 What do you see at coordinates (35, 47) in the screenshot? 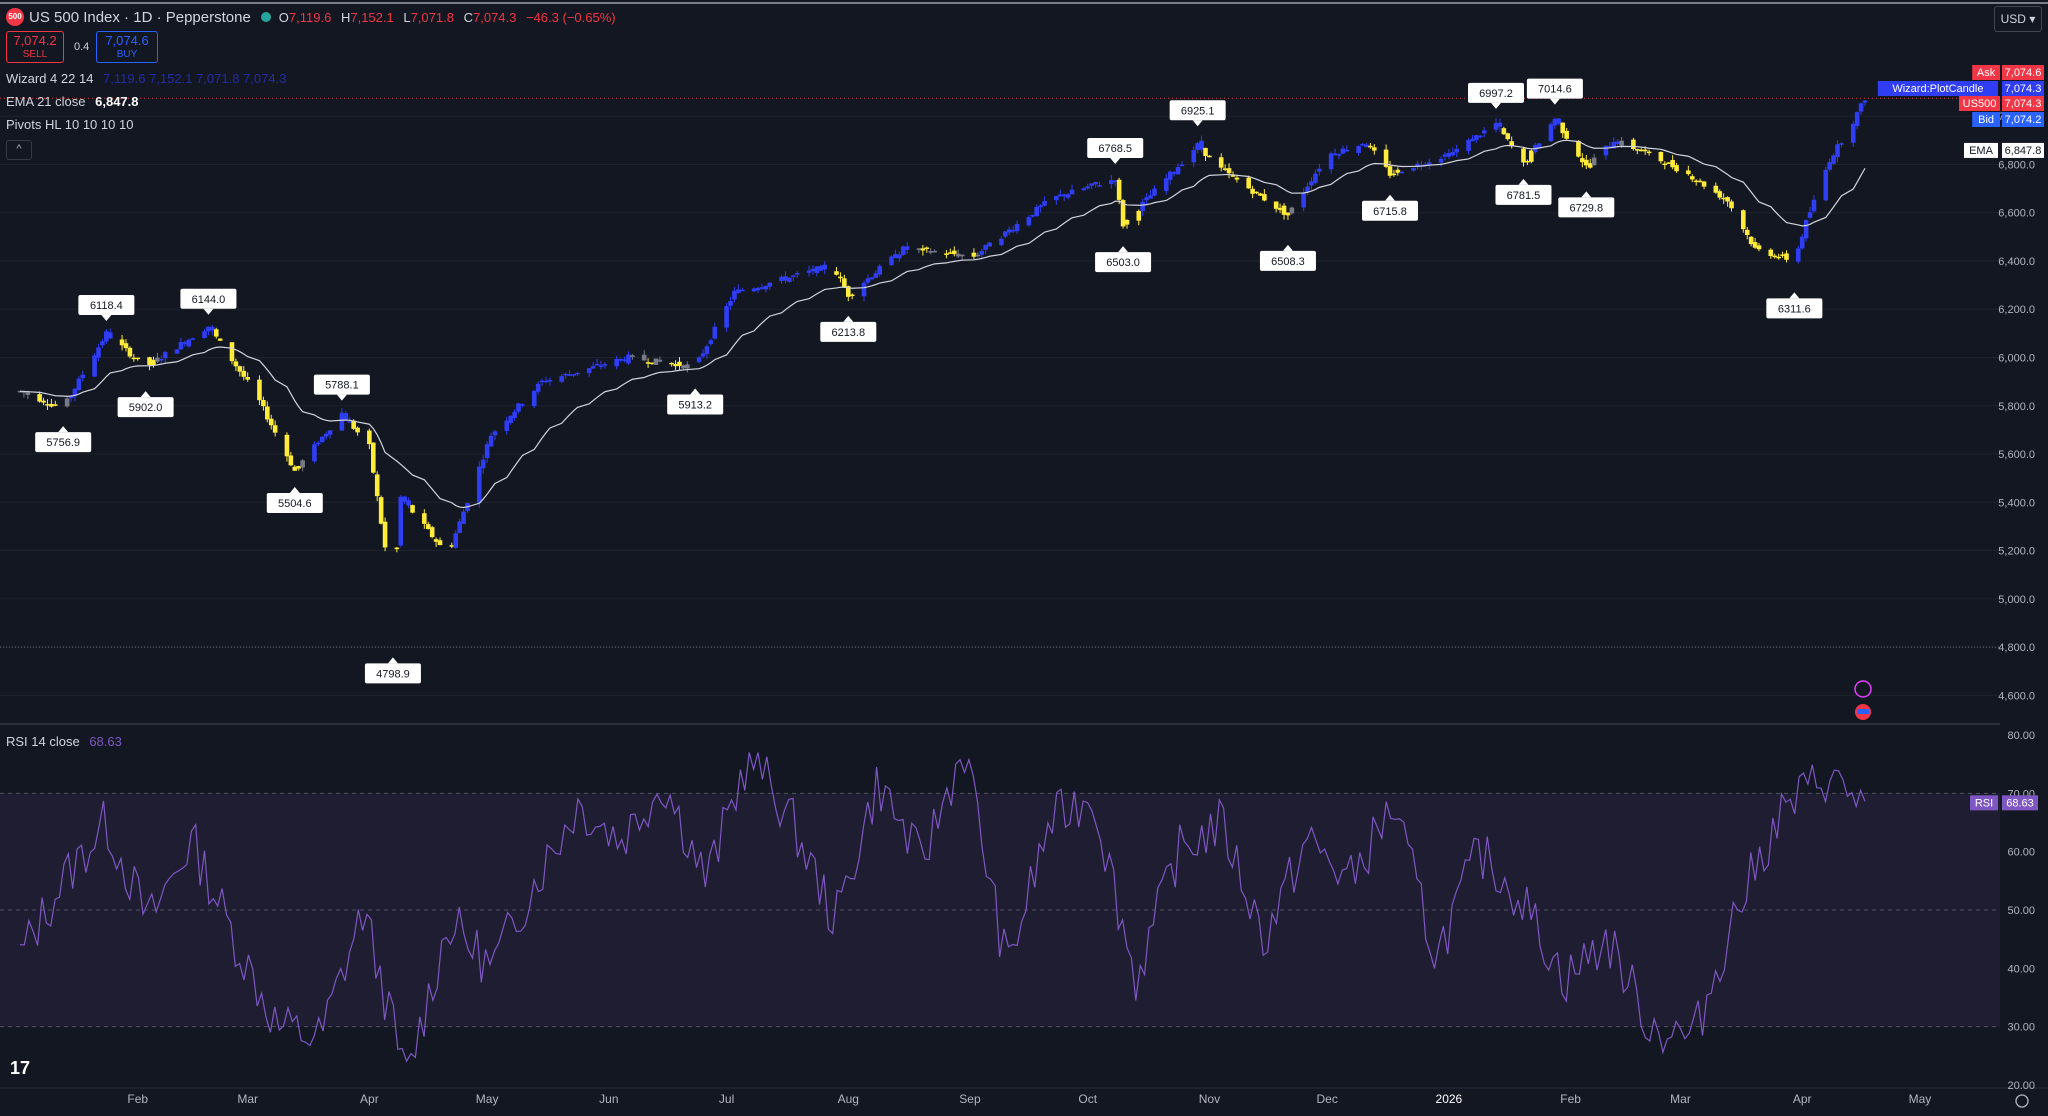
I see `sell-button: 7,074.2 SELL` at bounding box center [35, 47].